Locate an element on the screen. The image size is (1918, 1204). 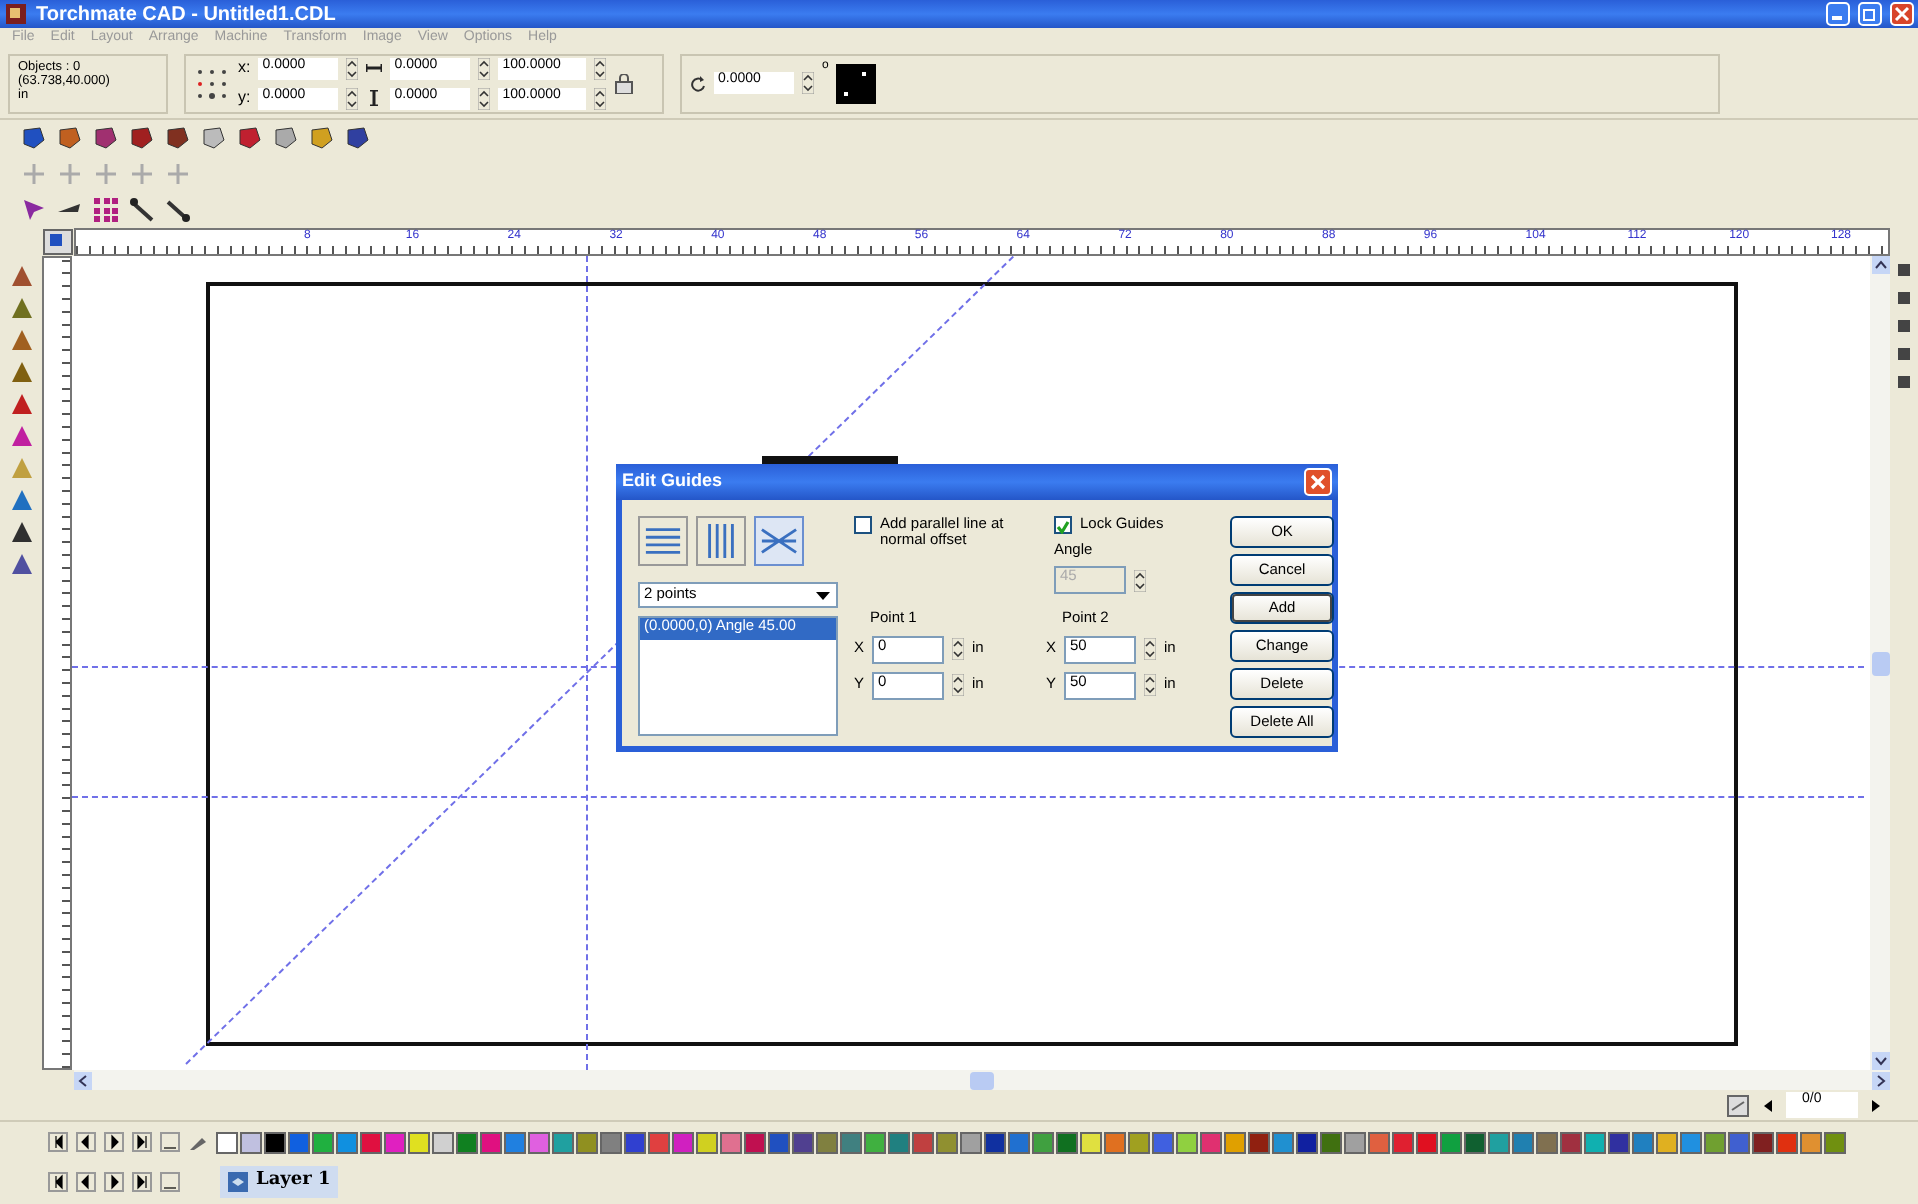
scroll-right-icon is located at coordinates (1881, 1080).